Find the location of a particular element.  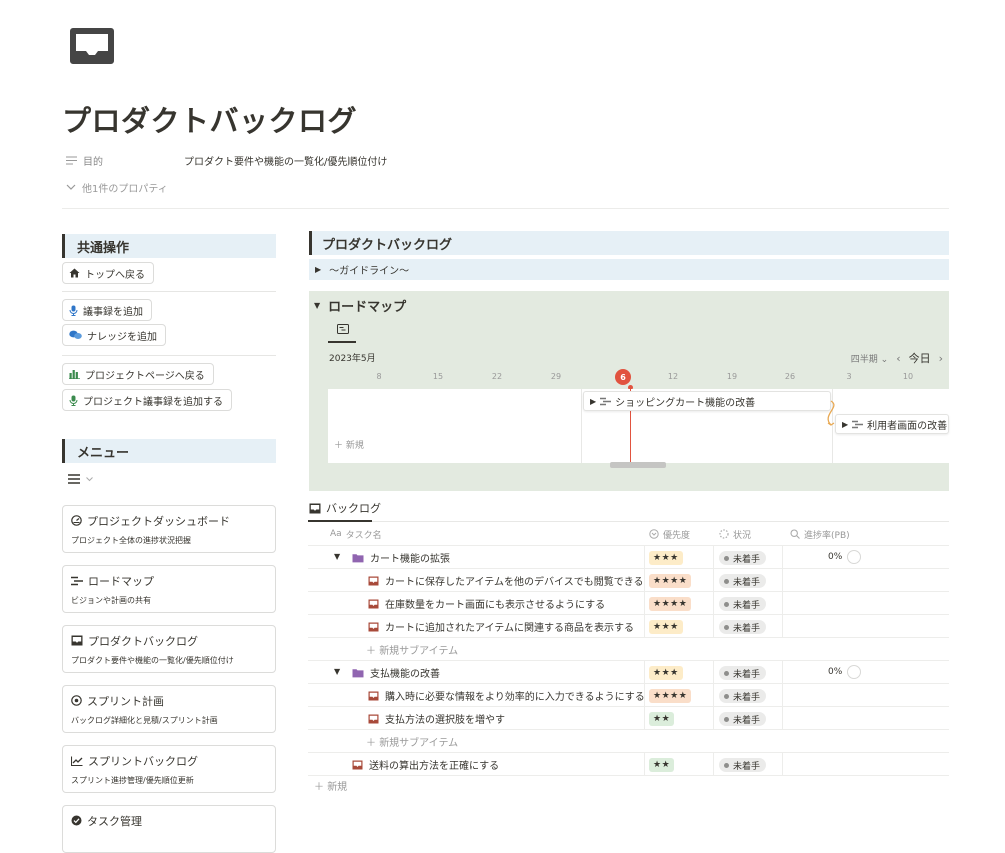

timeline-area: ▶ ショッピングカート機能の改善 ▶ 利用者画面の改善 ＋ 新規 is located at coordinates (638, 426).